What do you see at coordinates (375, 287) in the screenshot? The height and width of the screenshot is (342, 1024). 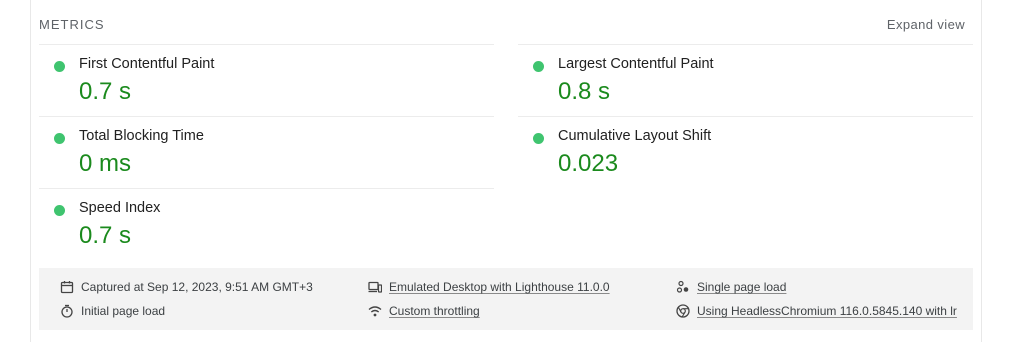 I see `devices-icon` at bounding box center [375, 287].